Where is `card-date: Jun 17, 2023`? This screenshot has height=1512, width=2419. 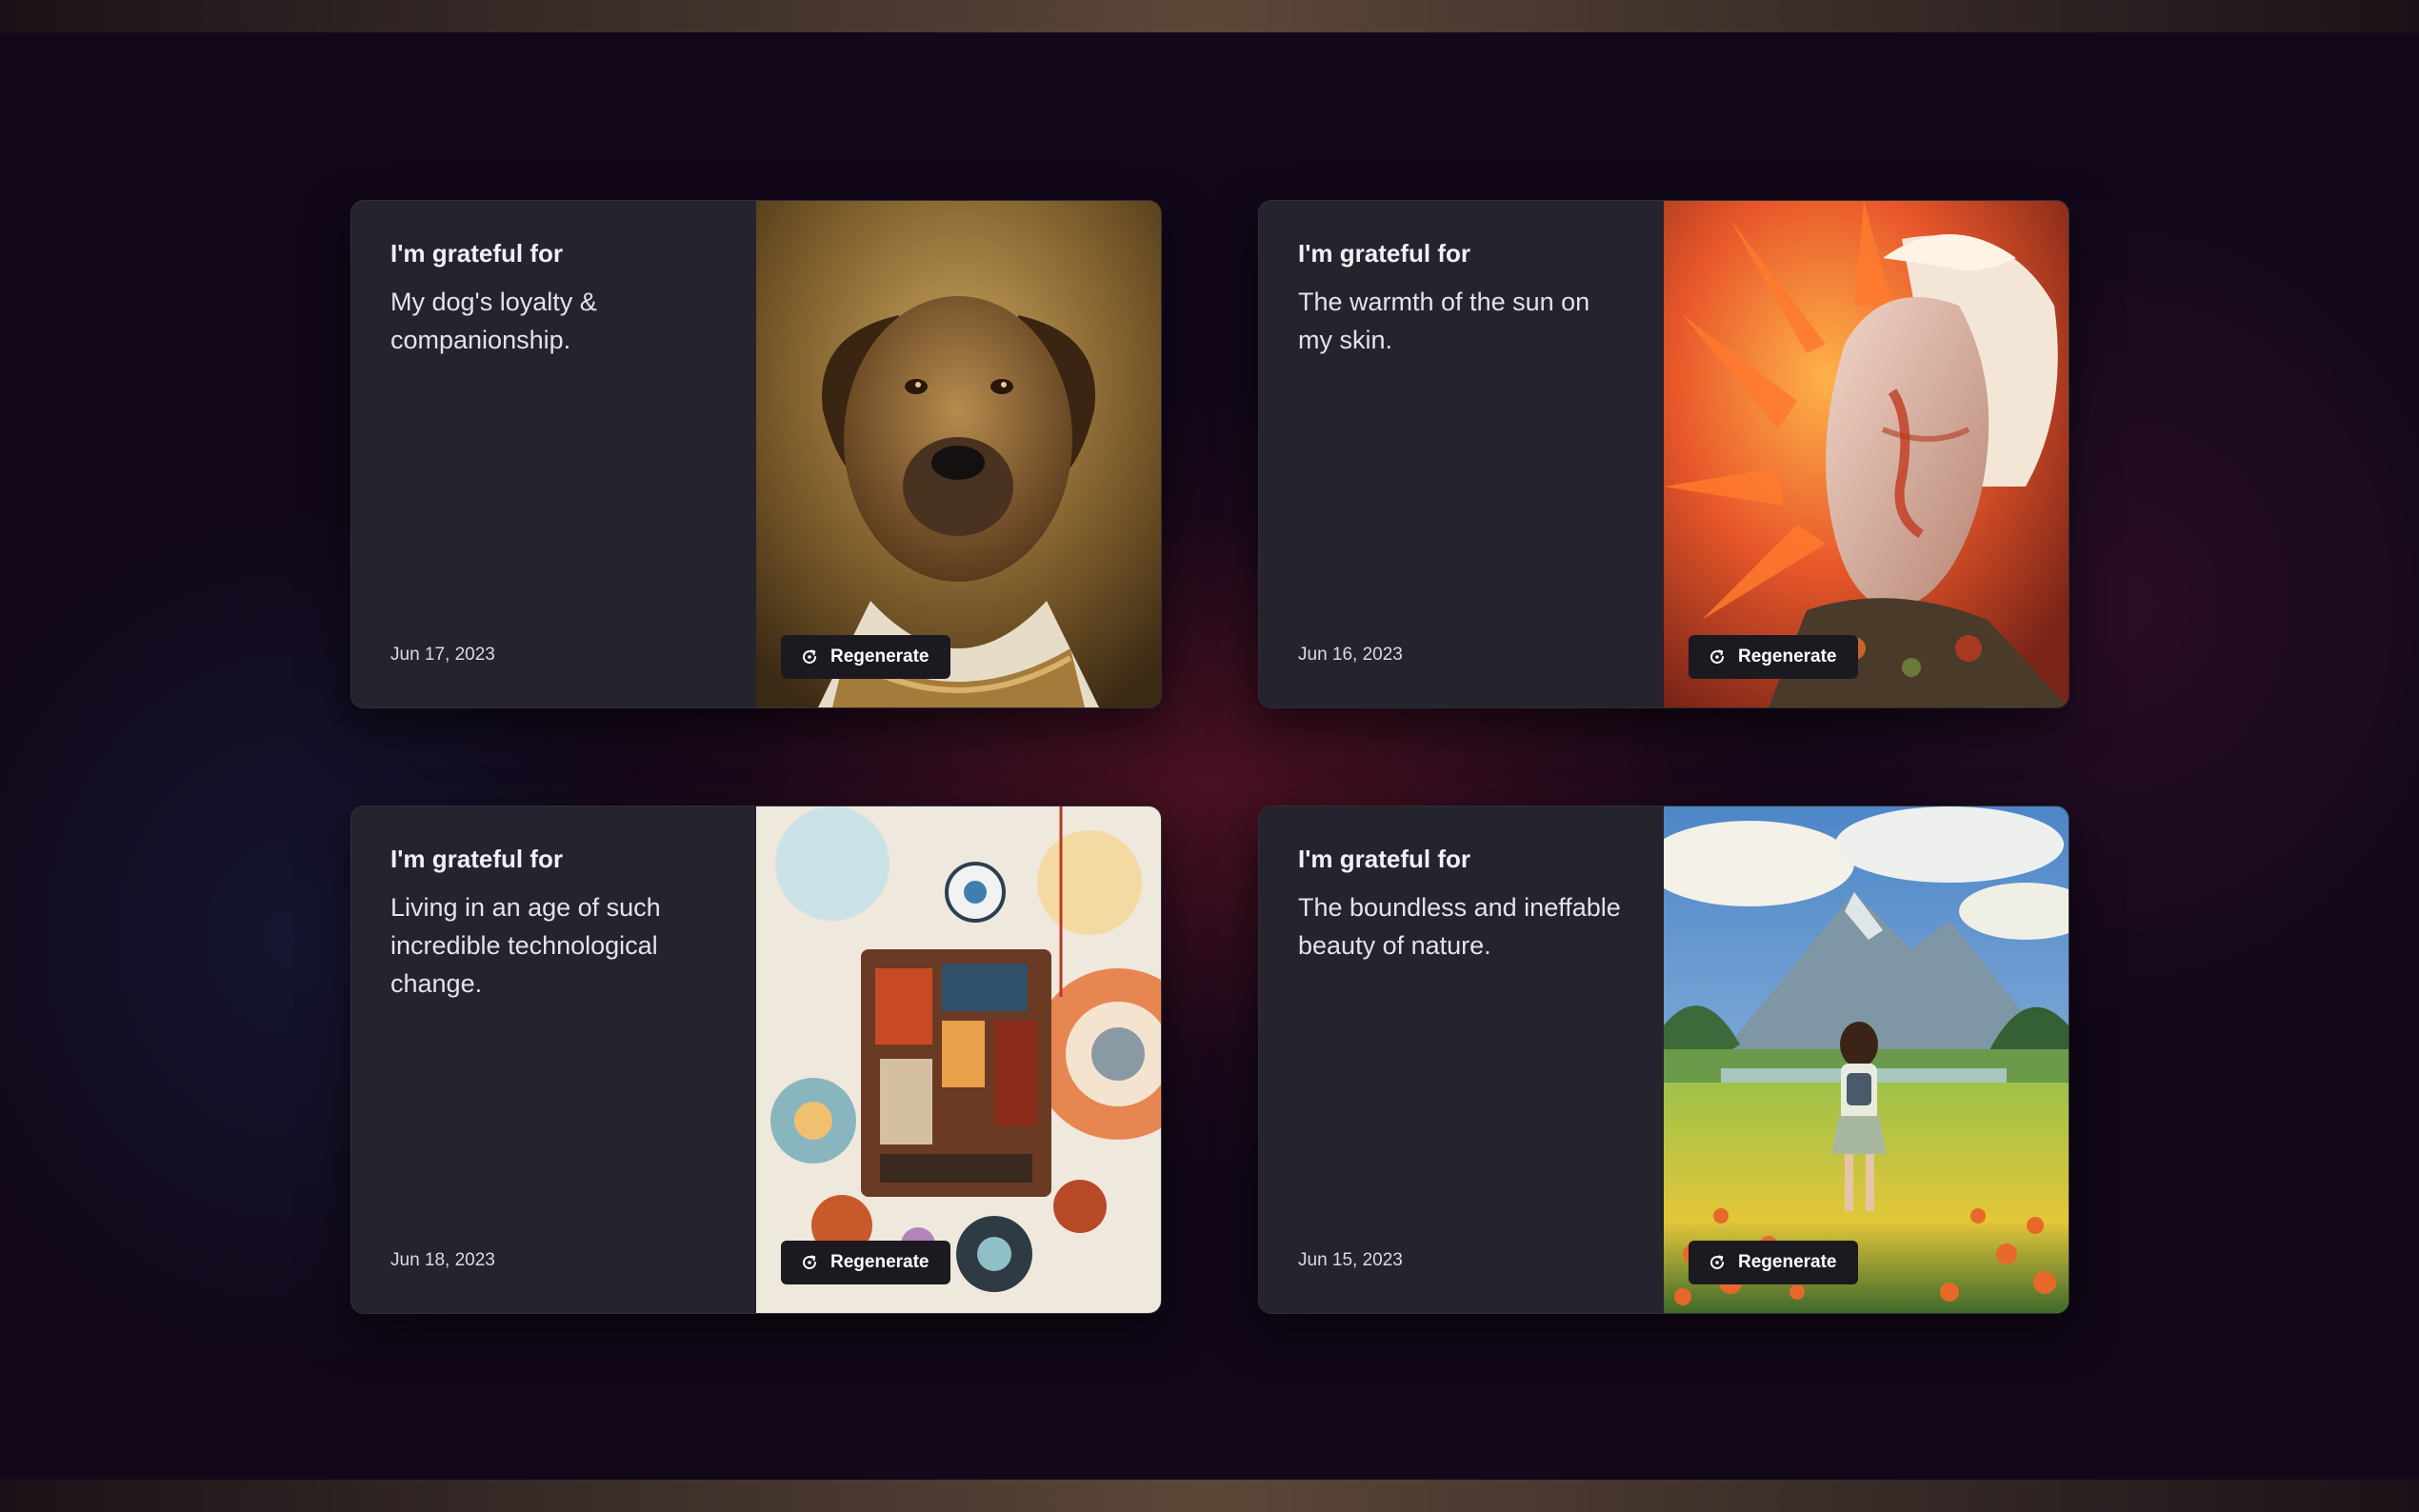
card-date: Jun 17, 2023 is located at coordinates (442, 655).